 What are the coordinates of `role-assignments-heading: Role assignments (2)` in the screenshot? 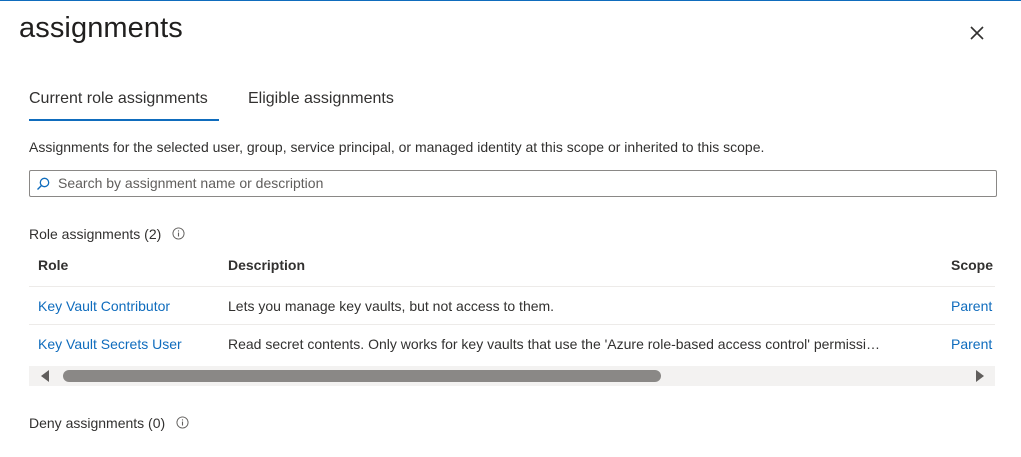 It's located at (107, 234).